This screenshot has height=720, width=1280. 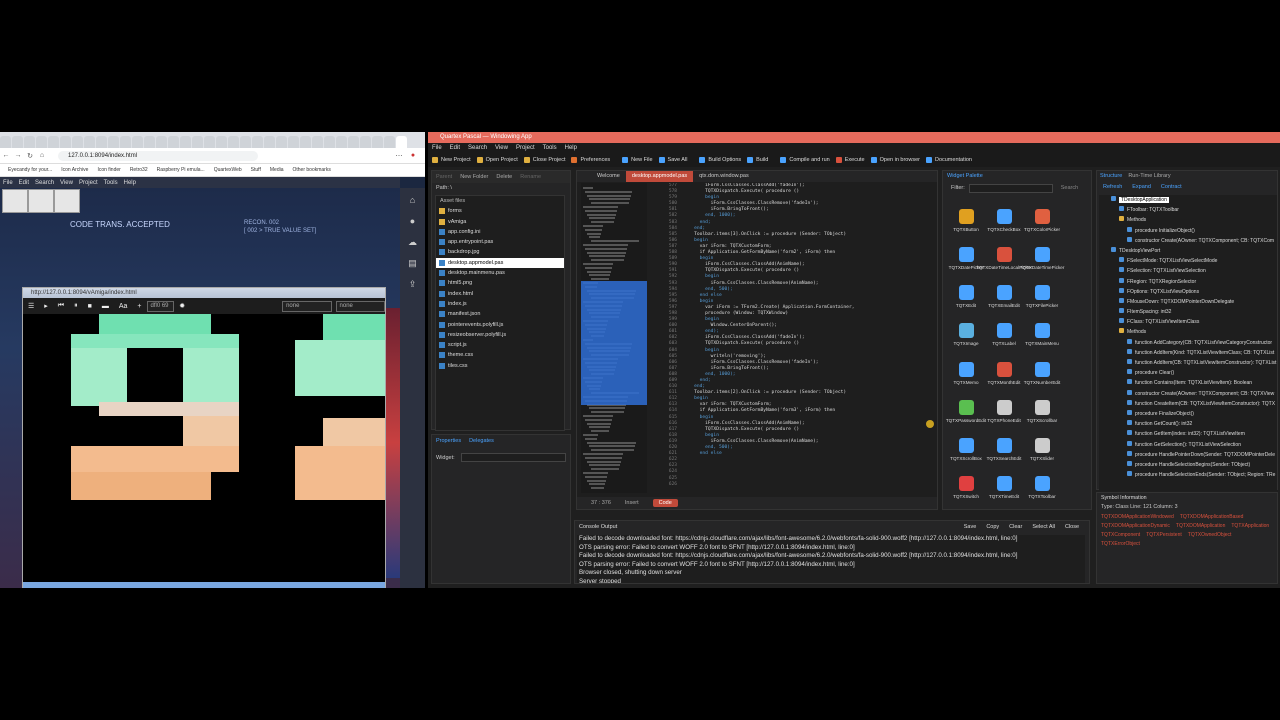 I want to click on editor-tab: qtx.dom.window.pas, so click(x=724, y=176).